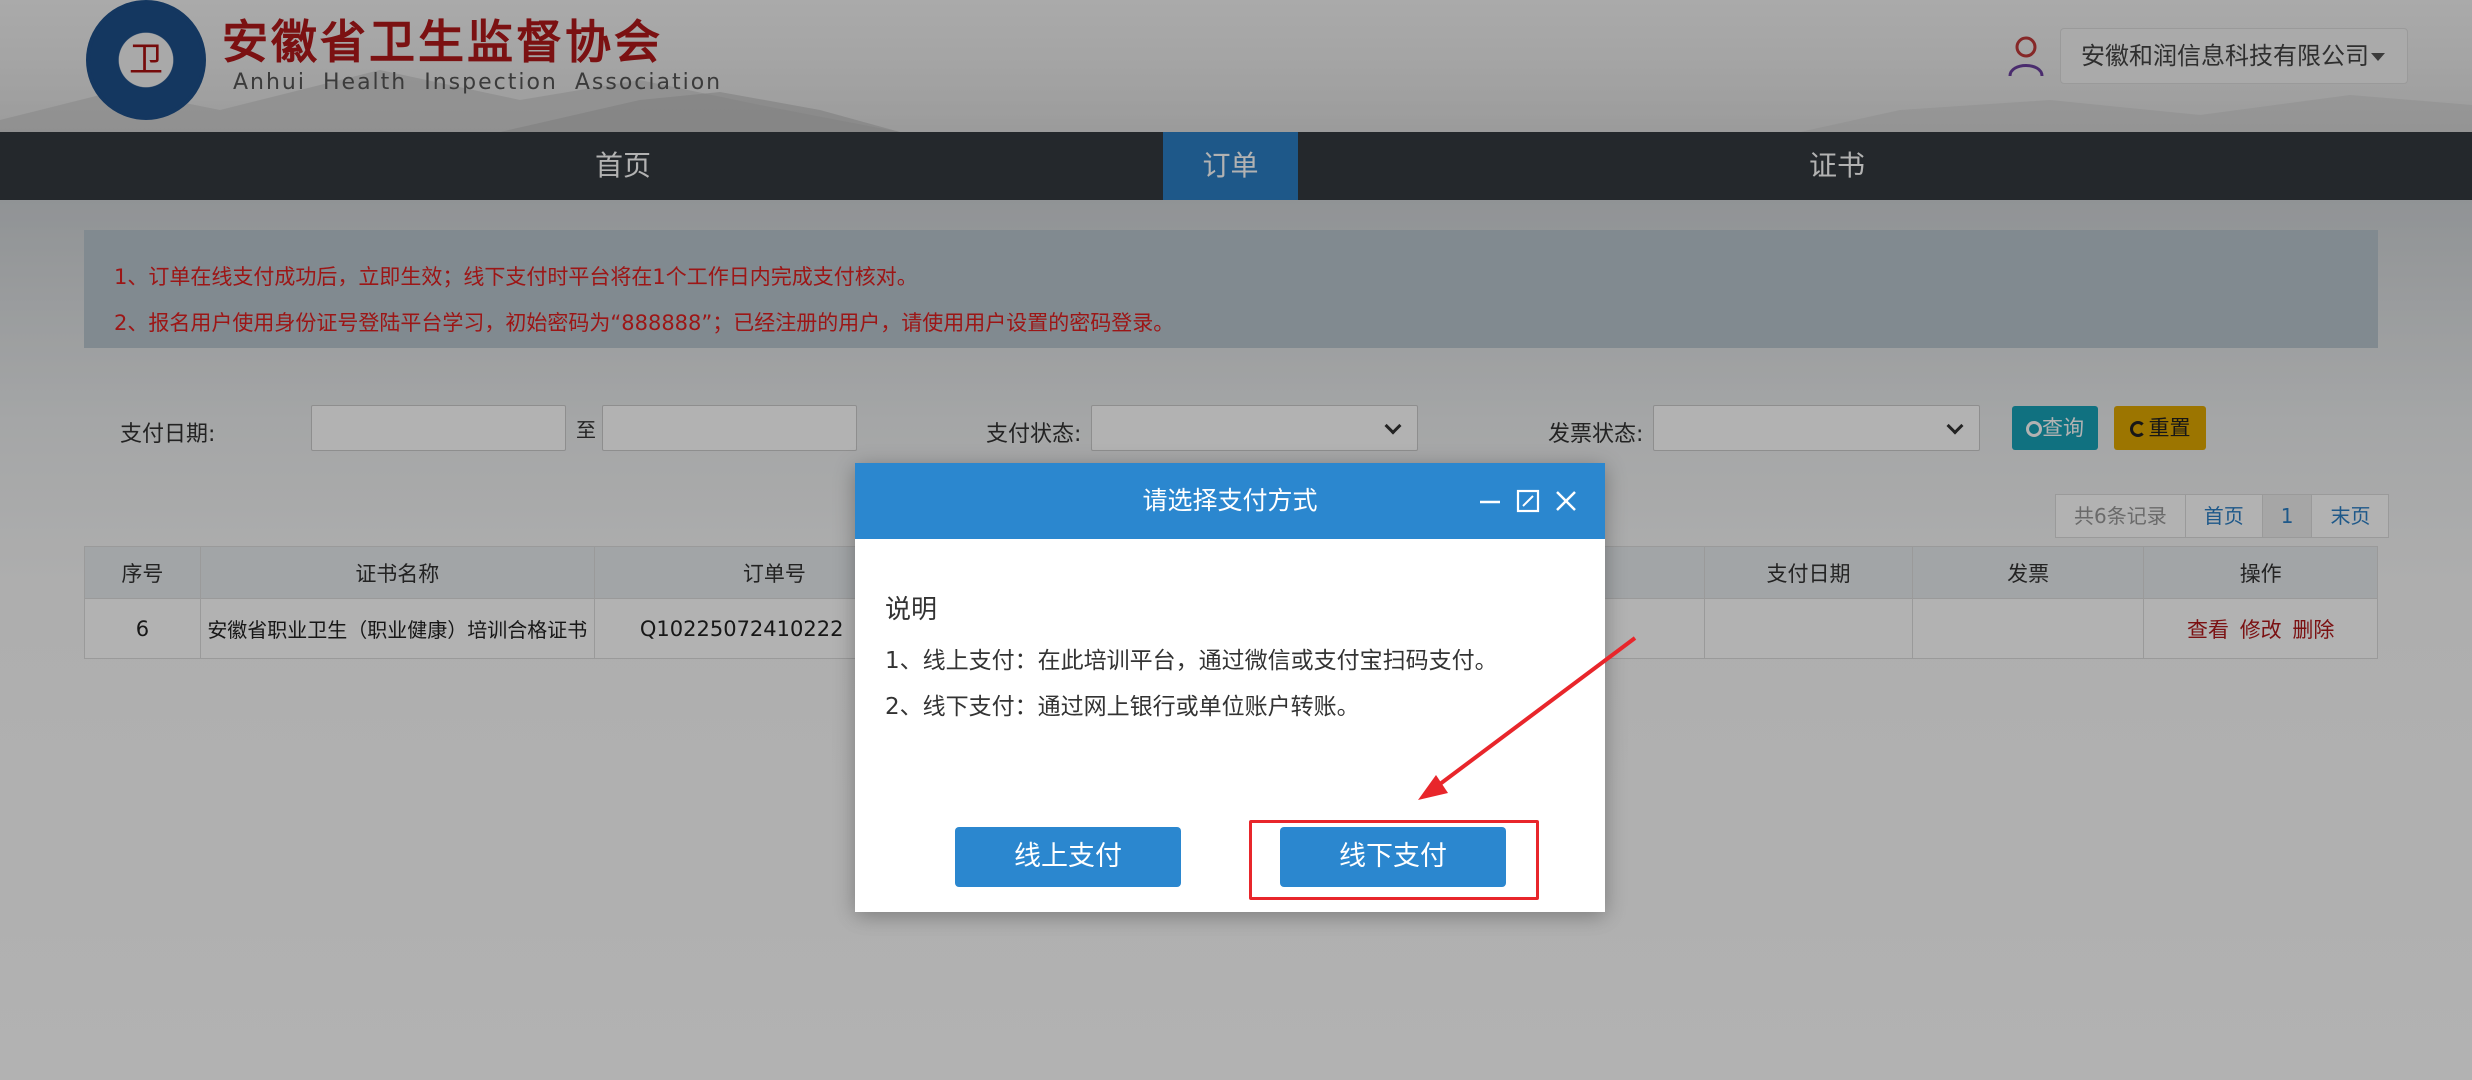  I want to click on minimize-icon, so click(1490, 501).